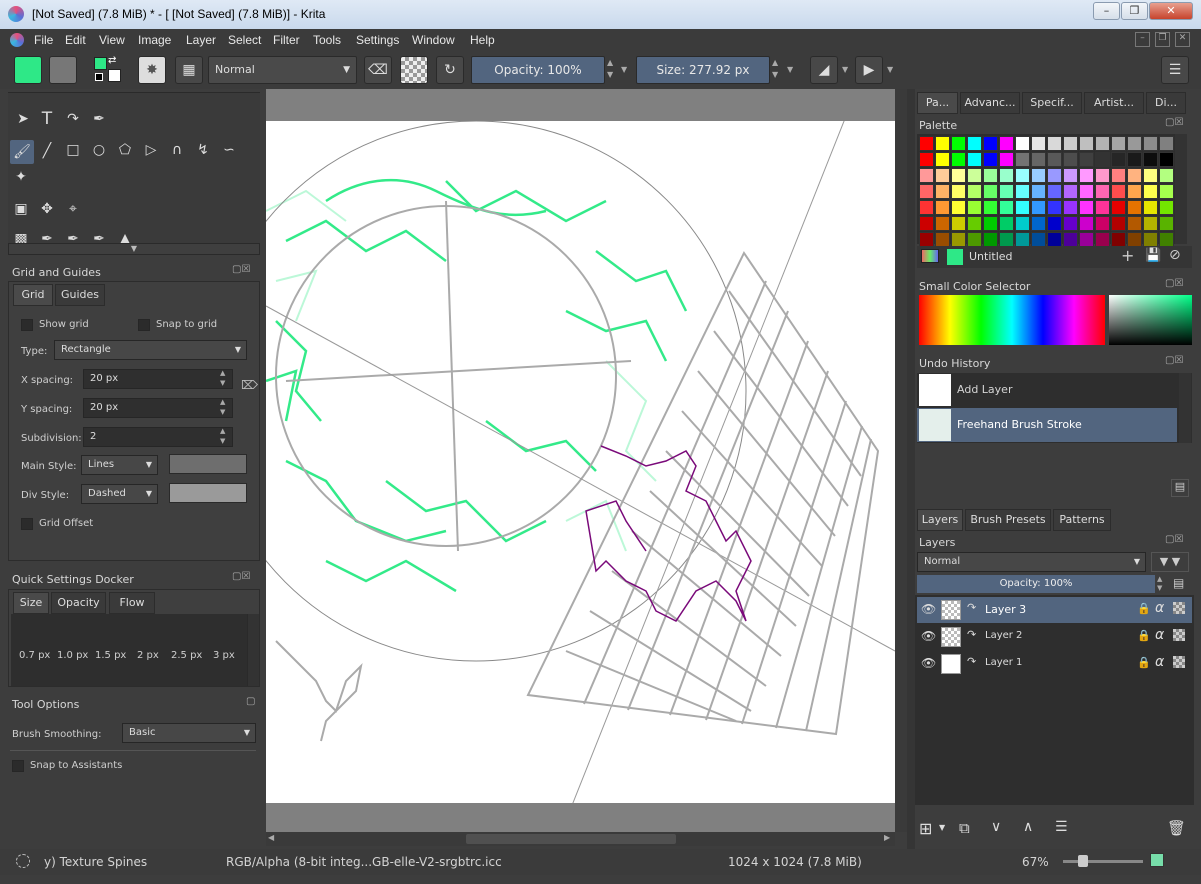 The width and height of the screenshot is (1201, 884). Describe the element at coordinates (208, 464) in the screenshot. I see `main-style-color-button` at that location.